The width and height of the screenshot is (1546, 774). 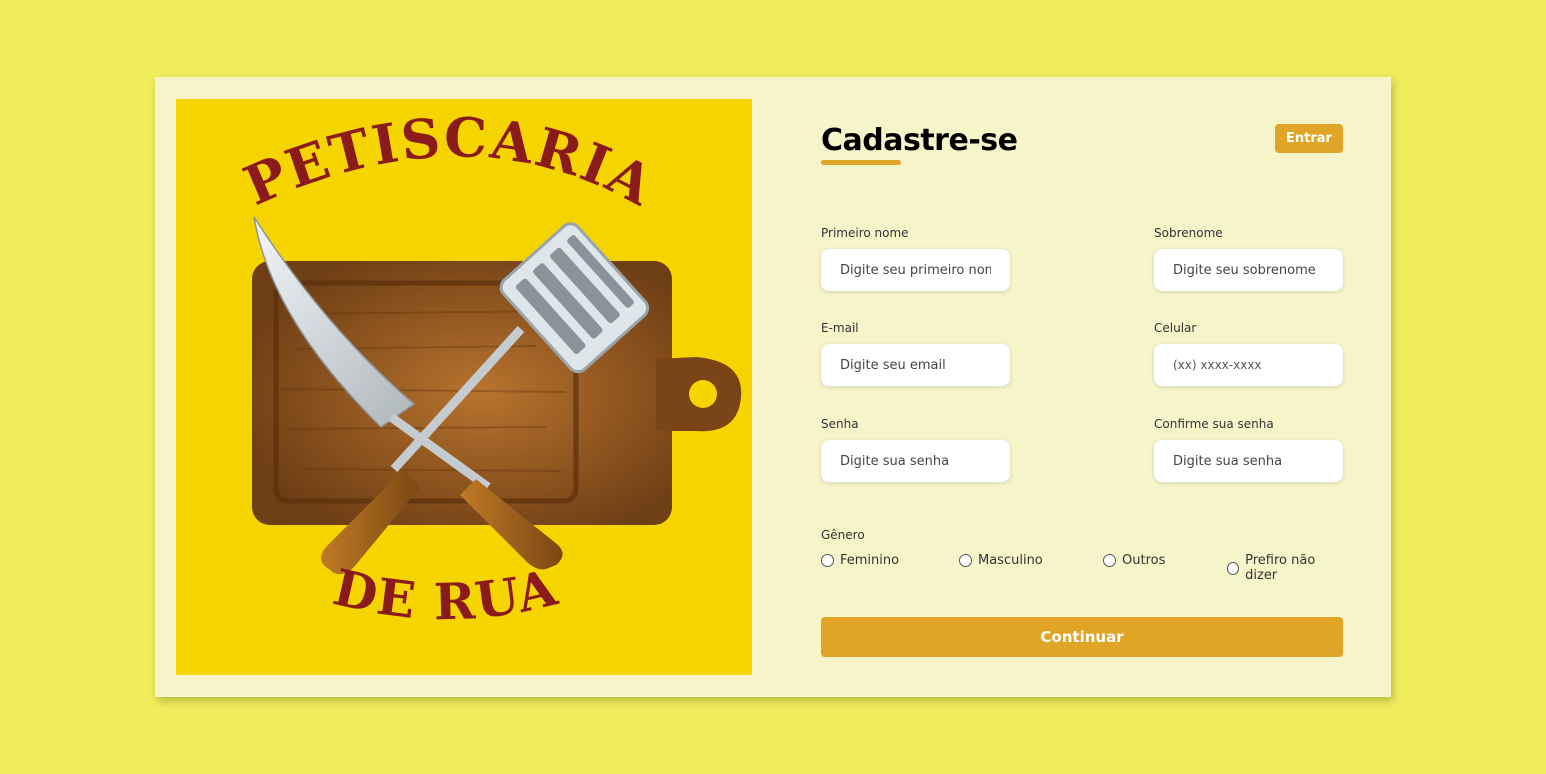 I want to click on gender-option-label: Feminino, so click(x=870, y=560).